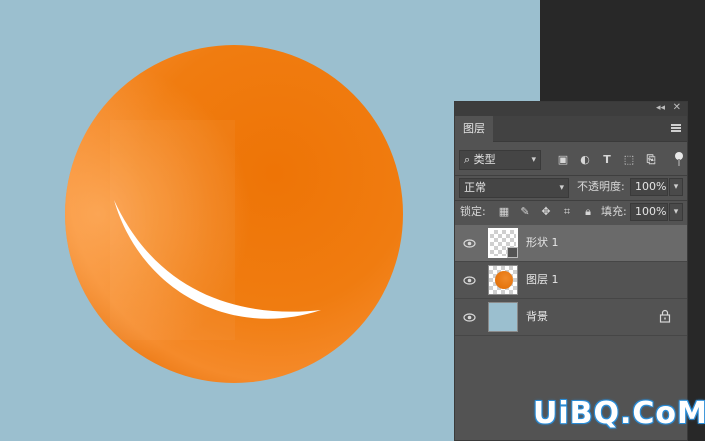 The height and width of the screenshot is (441, 705). Describe the element at coordinates (629, 160) in the screenshot. I see `shape-filter-icon: ⬚` at that location.